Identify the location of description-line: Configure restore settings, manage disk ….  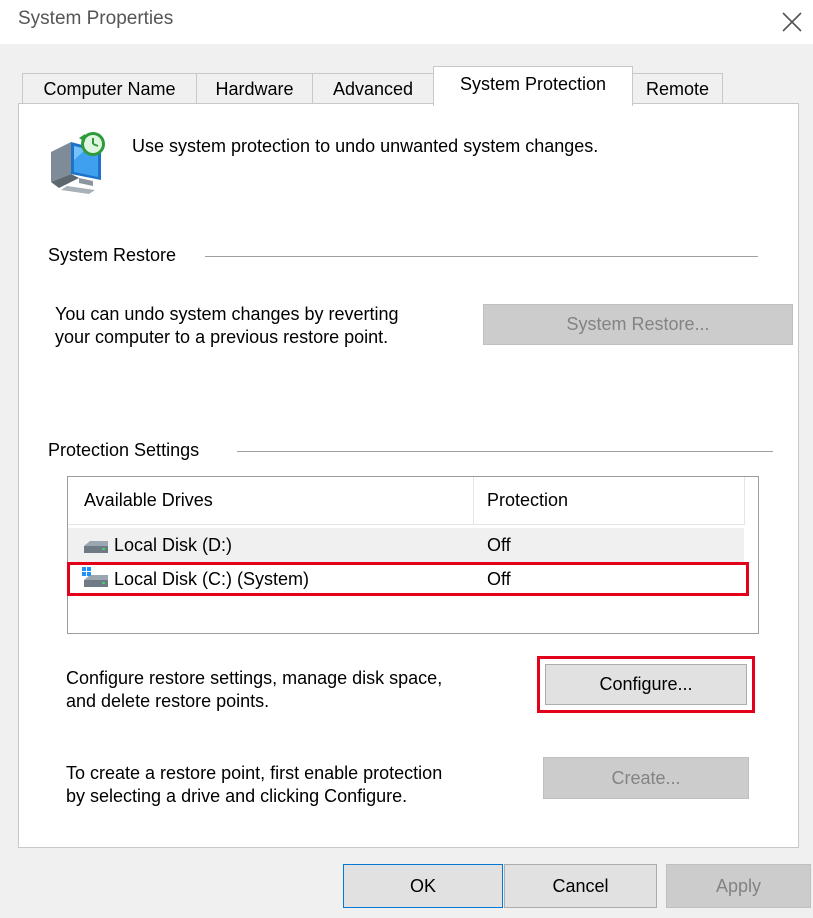
(254, 678).